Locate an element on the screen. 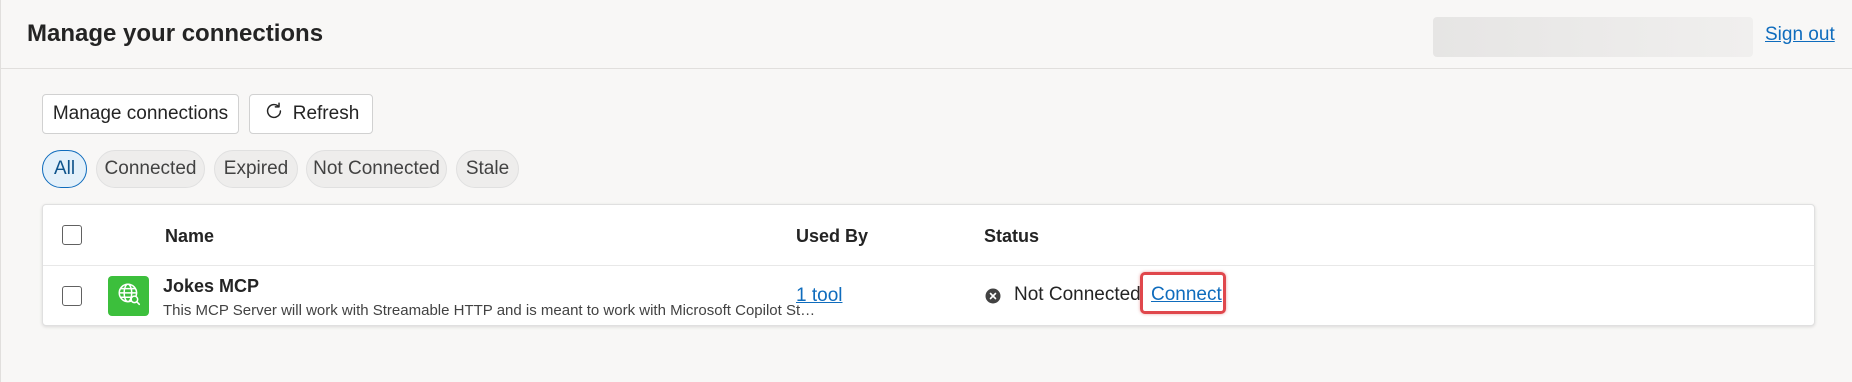 The width and height of the screenshot is (1852, 382). not-connected-icon is located at coordinates (993, 296).